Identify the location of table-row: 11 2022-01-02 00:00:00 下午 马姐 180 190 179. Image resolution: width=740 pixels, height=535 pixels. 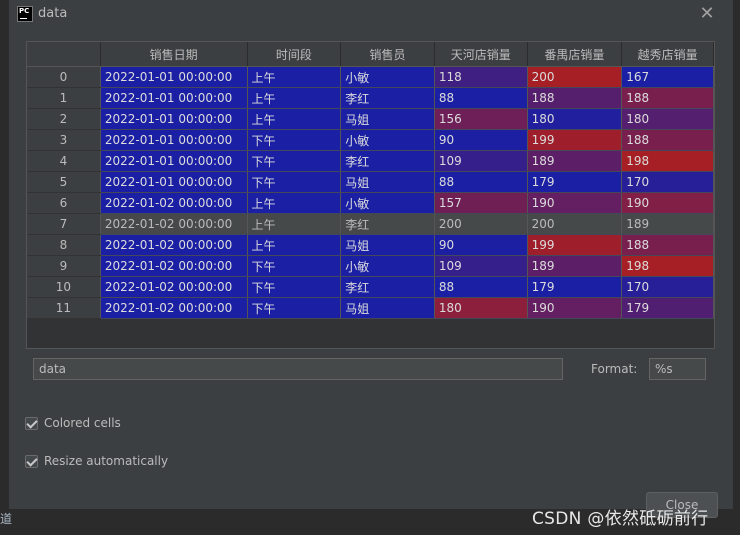
(370, 308).